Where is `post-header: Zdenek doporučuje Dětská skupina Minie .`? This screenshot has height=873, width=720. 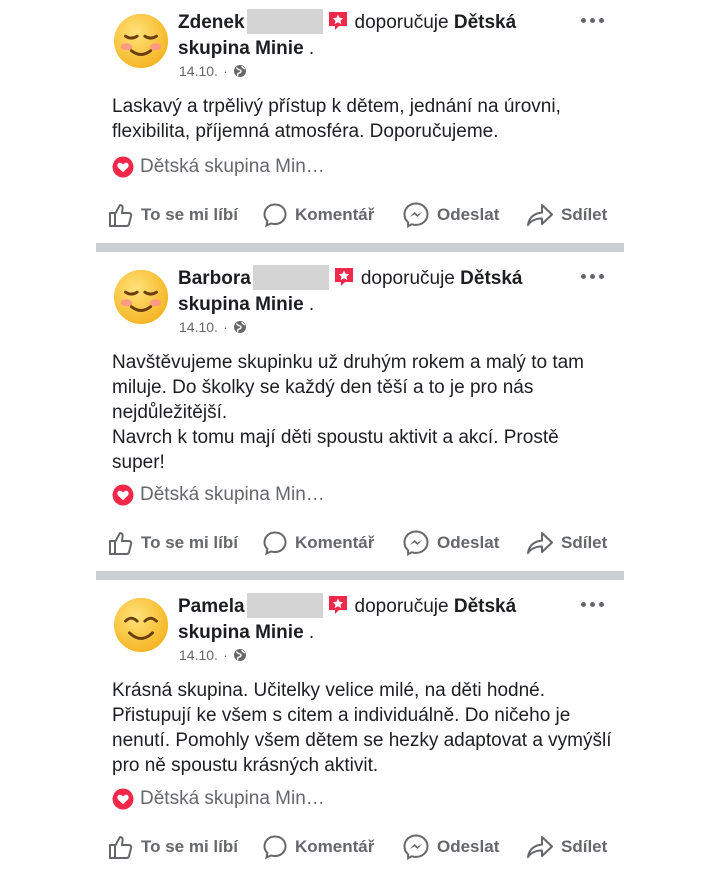 post-header: Zdenek doporučuje Dětská skupina Minie . is located at coordinates (368, 35).